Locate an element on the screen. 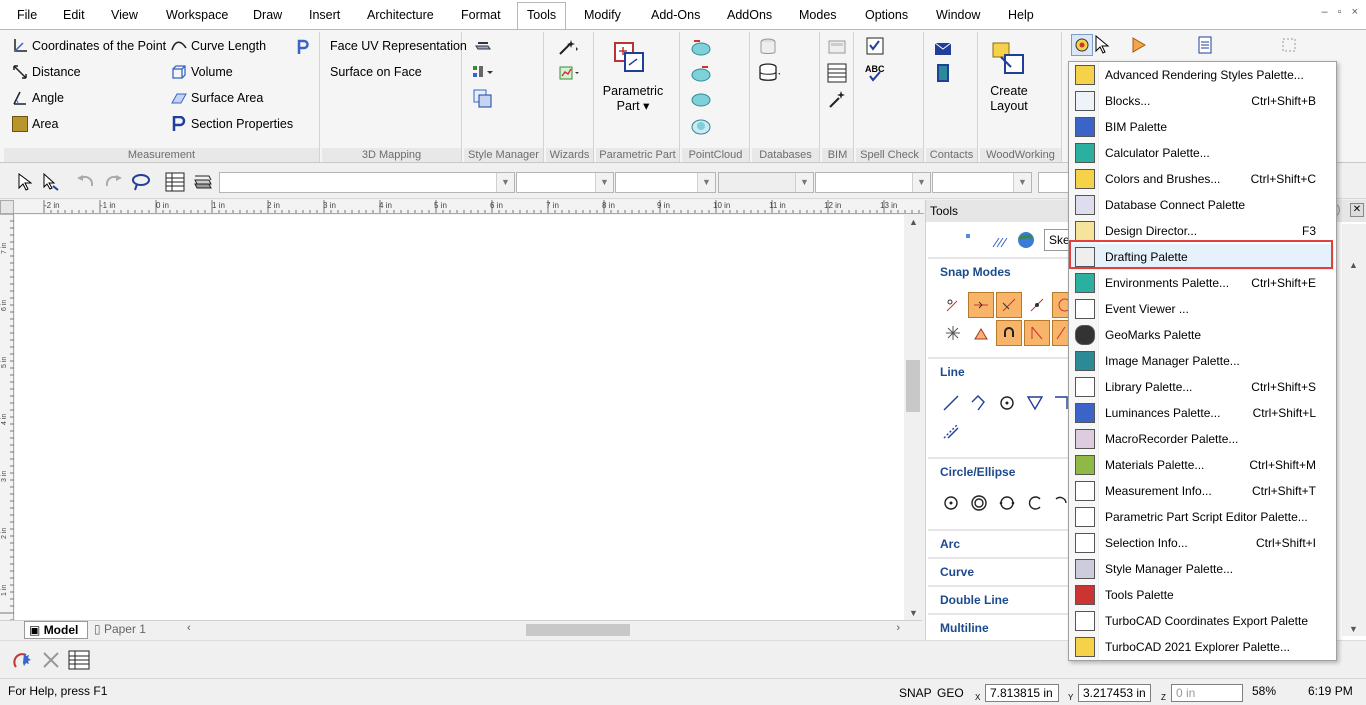 Image resolution: width=1366 pixels, height=705 pixels. fill-combo: ▼ is located at coordinates (982, 182).